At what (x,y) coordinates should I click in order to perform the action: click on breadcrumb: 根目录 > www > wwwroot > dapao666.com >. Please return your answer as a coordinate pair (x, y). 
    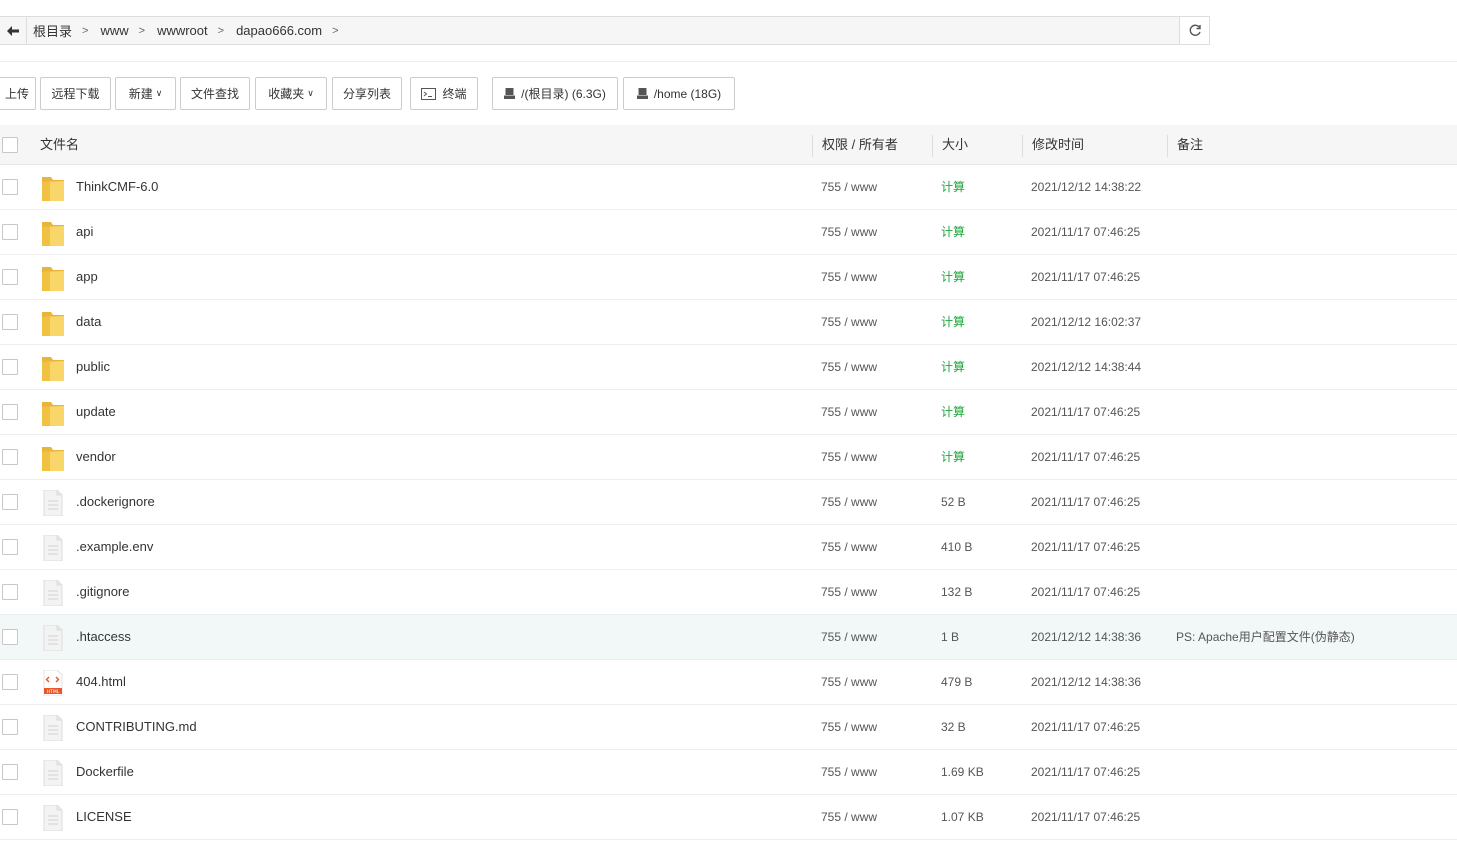
    Looking at the image, I should click on (618, 30).